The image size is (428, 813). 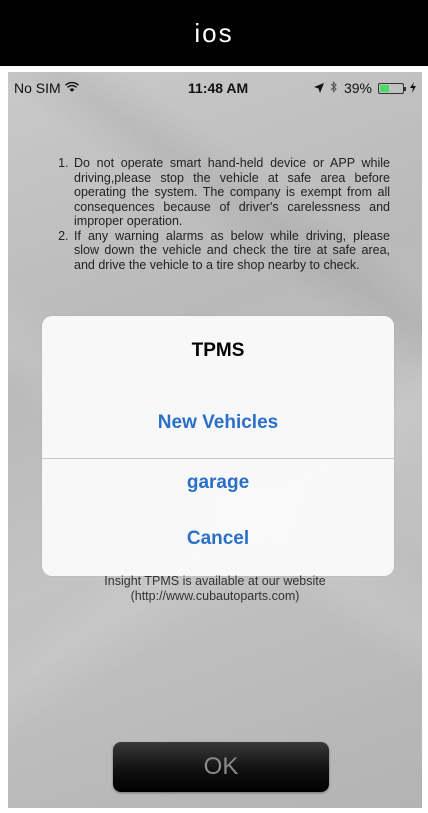 I want to click on status-right: 39%, so click(x=364, y=88).